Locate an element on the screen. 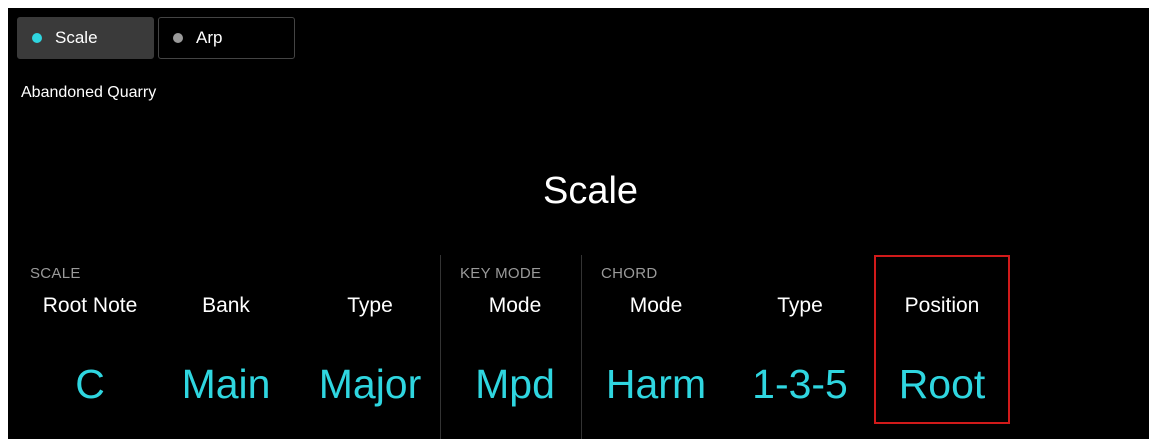 The width and height of the screenshot is (1149, 439). group-label-chord: CHORD is located at coordinates (629, 273).